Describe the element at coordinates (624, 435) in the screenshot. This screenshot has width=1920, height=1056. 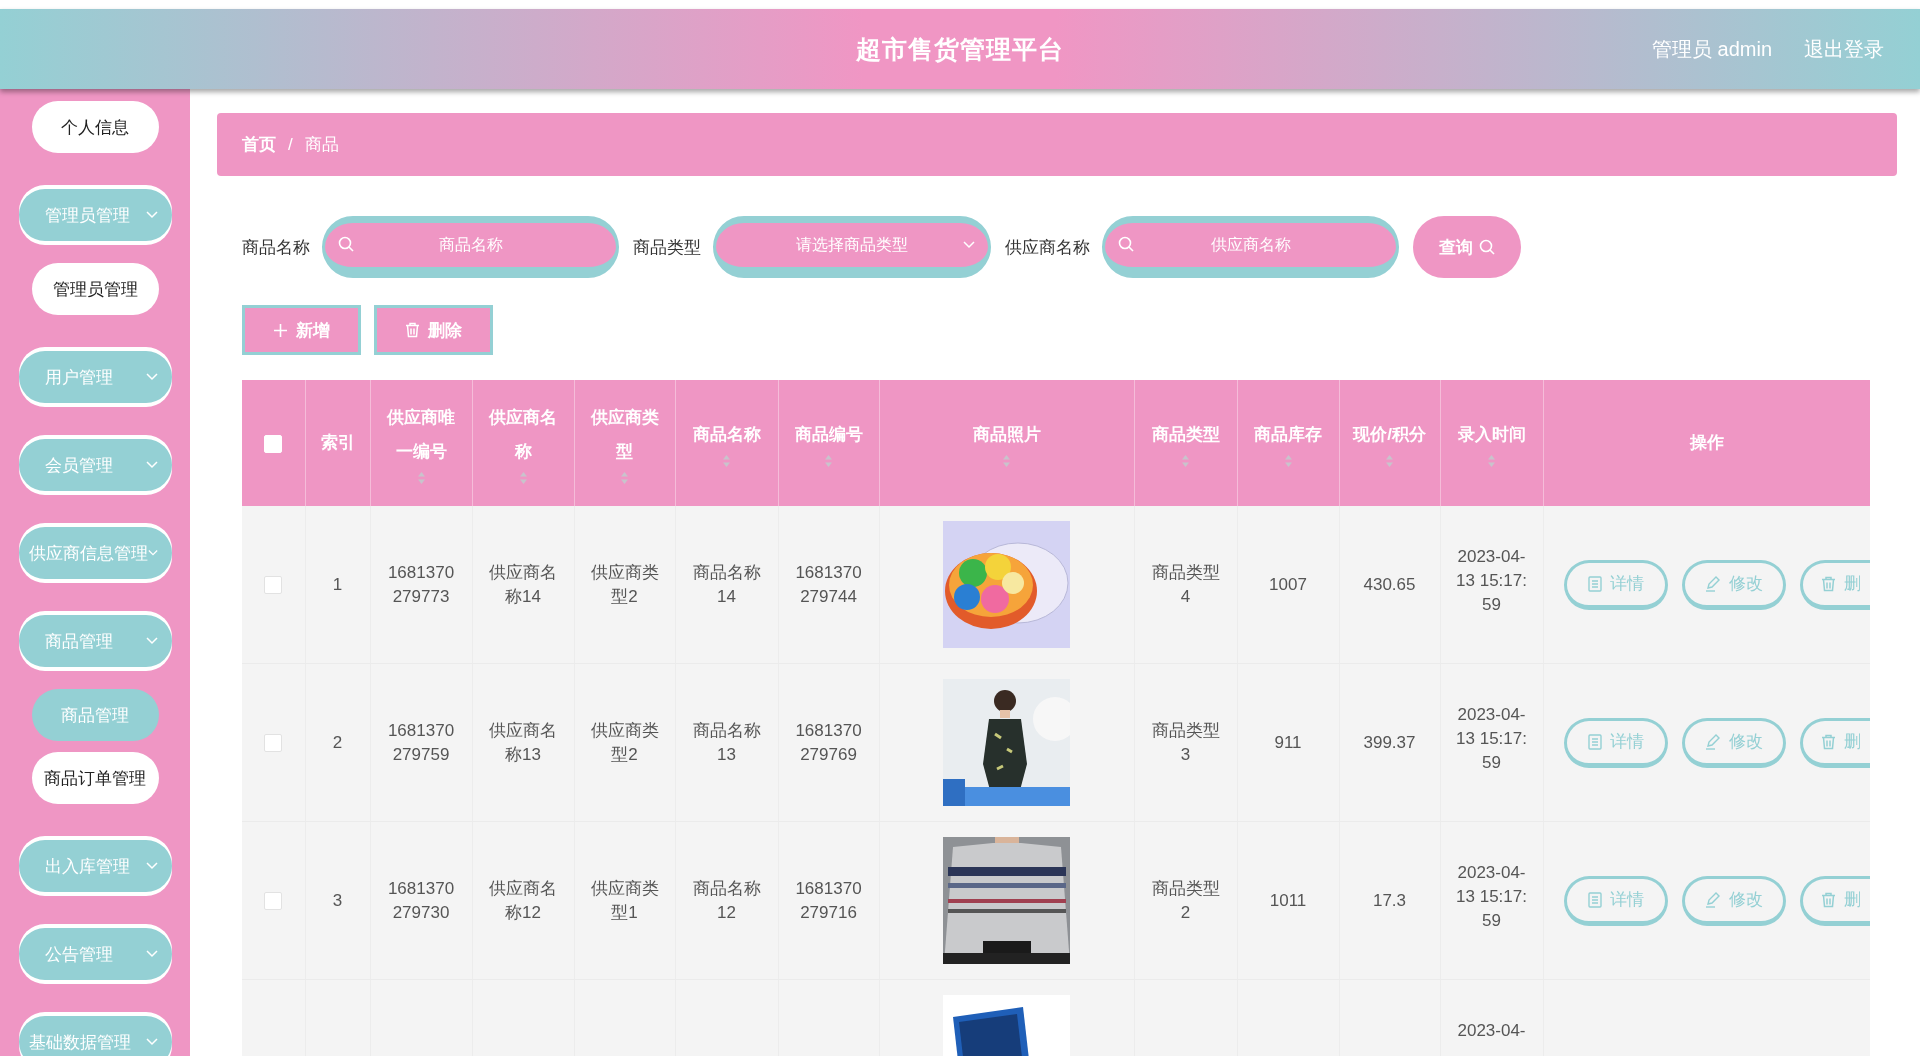
I see `column-header: 供应商类型` at that location.